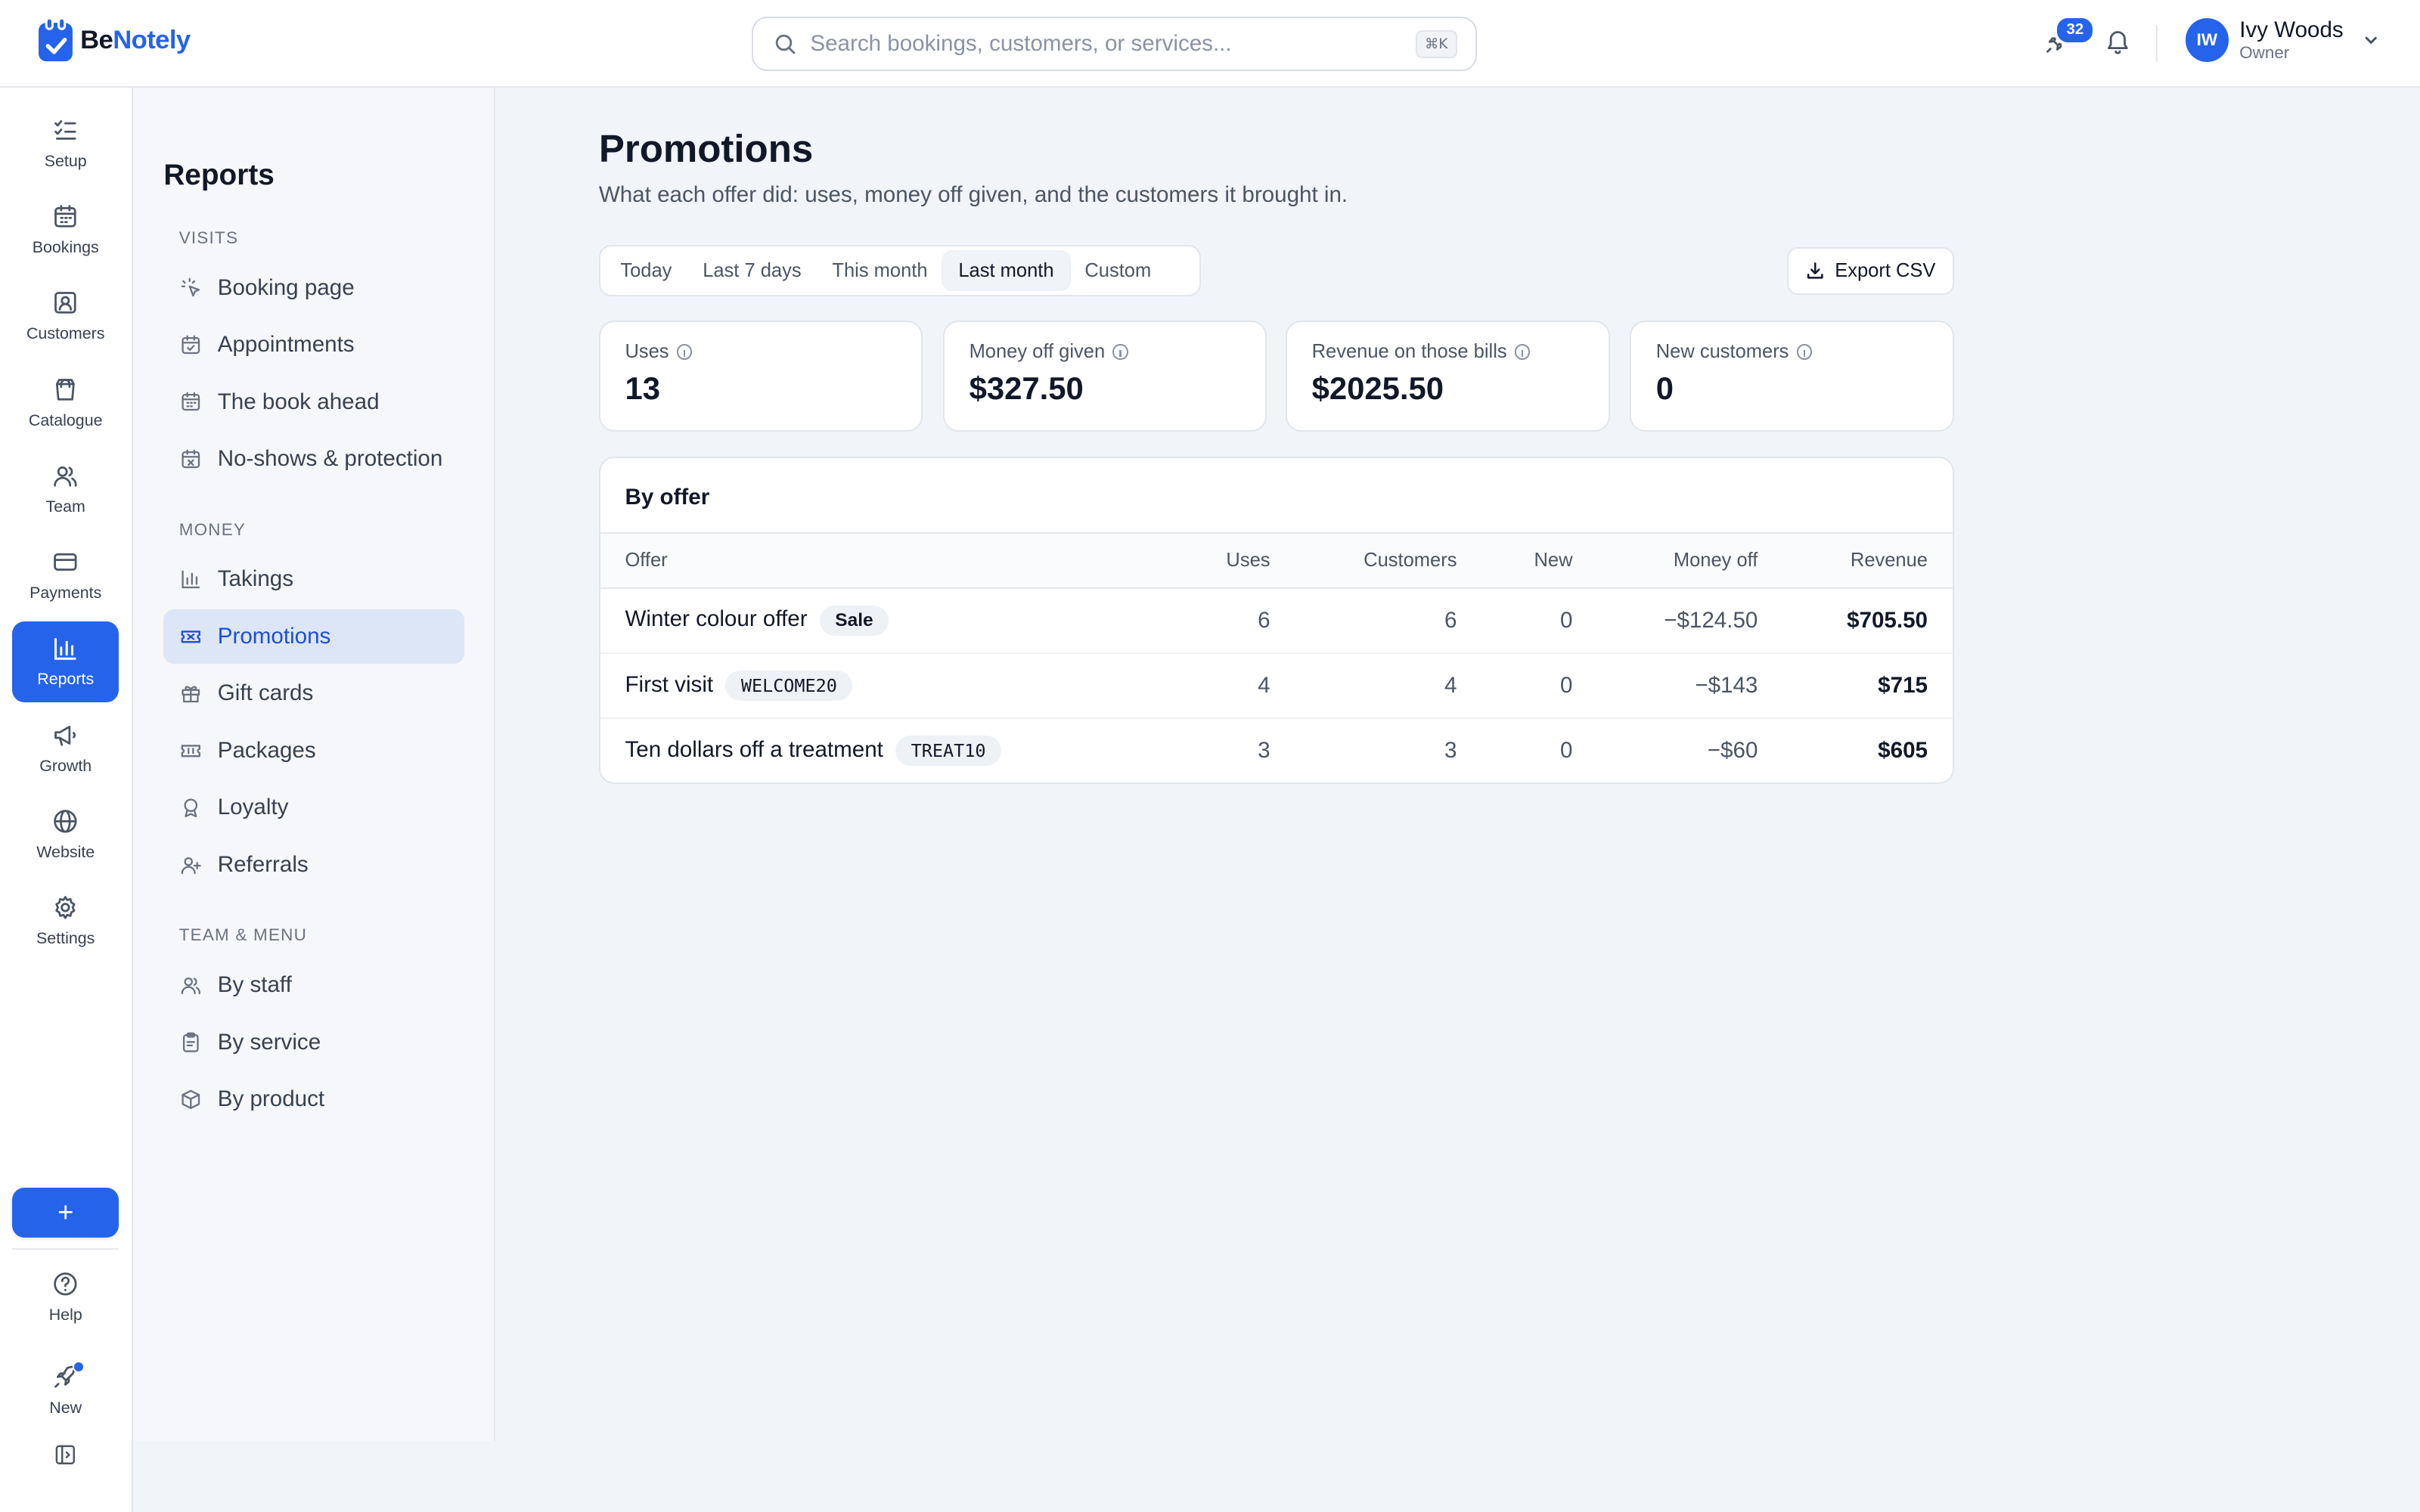 The image size is (2420, 1512). Describe the element at coordinates (65, 1390) in the screenshot. I see `rail-item-new: New` at that location.